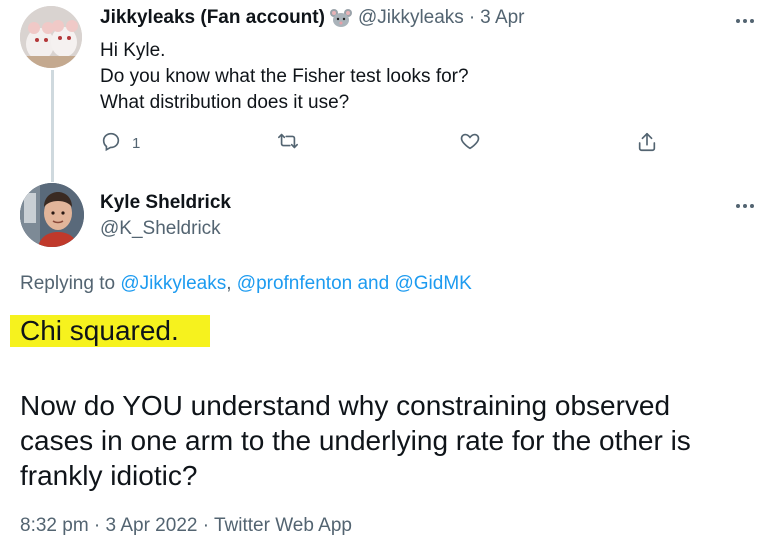  I want to click on tweet1-time: 3 Apr, so click(502, 18).